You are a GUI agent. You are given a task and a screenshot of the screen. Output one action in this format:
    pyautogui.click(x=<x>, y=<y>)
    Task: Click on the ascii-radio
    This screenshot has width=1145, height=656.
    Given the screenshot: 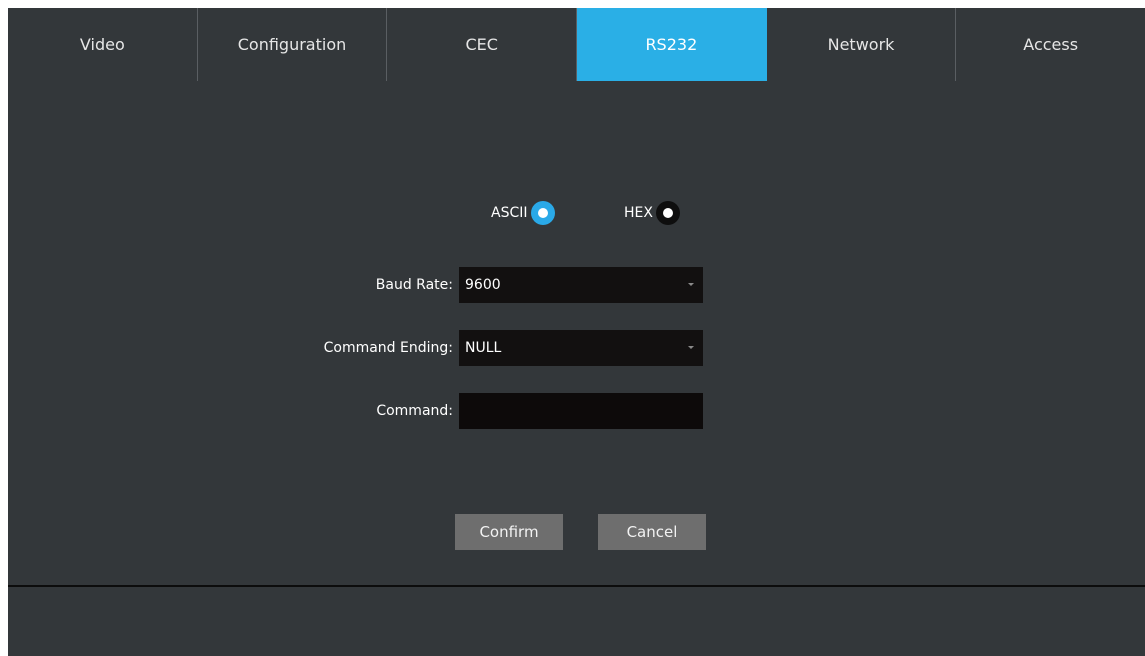 What is the action you would take?
    pyautogui.click(x=542, y=213)
    